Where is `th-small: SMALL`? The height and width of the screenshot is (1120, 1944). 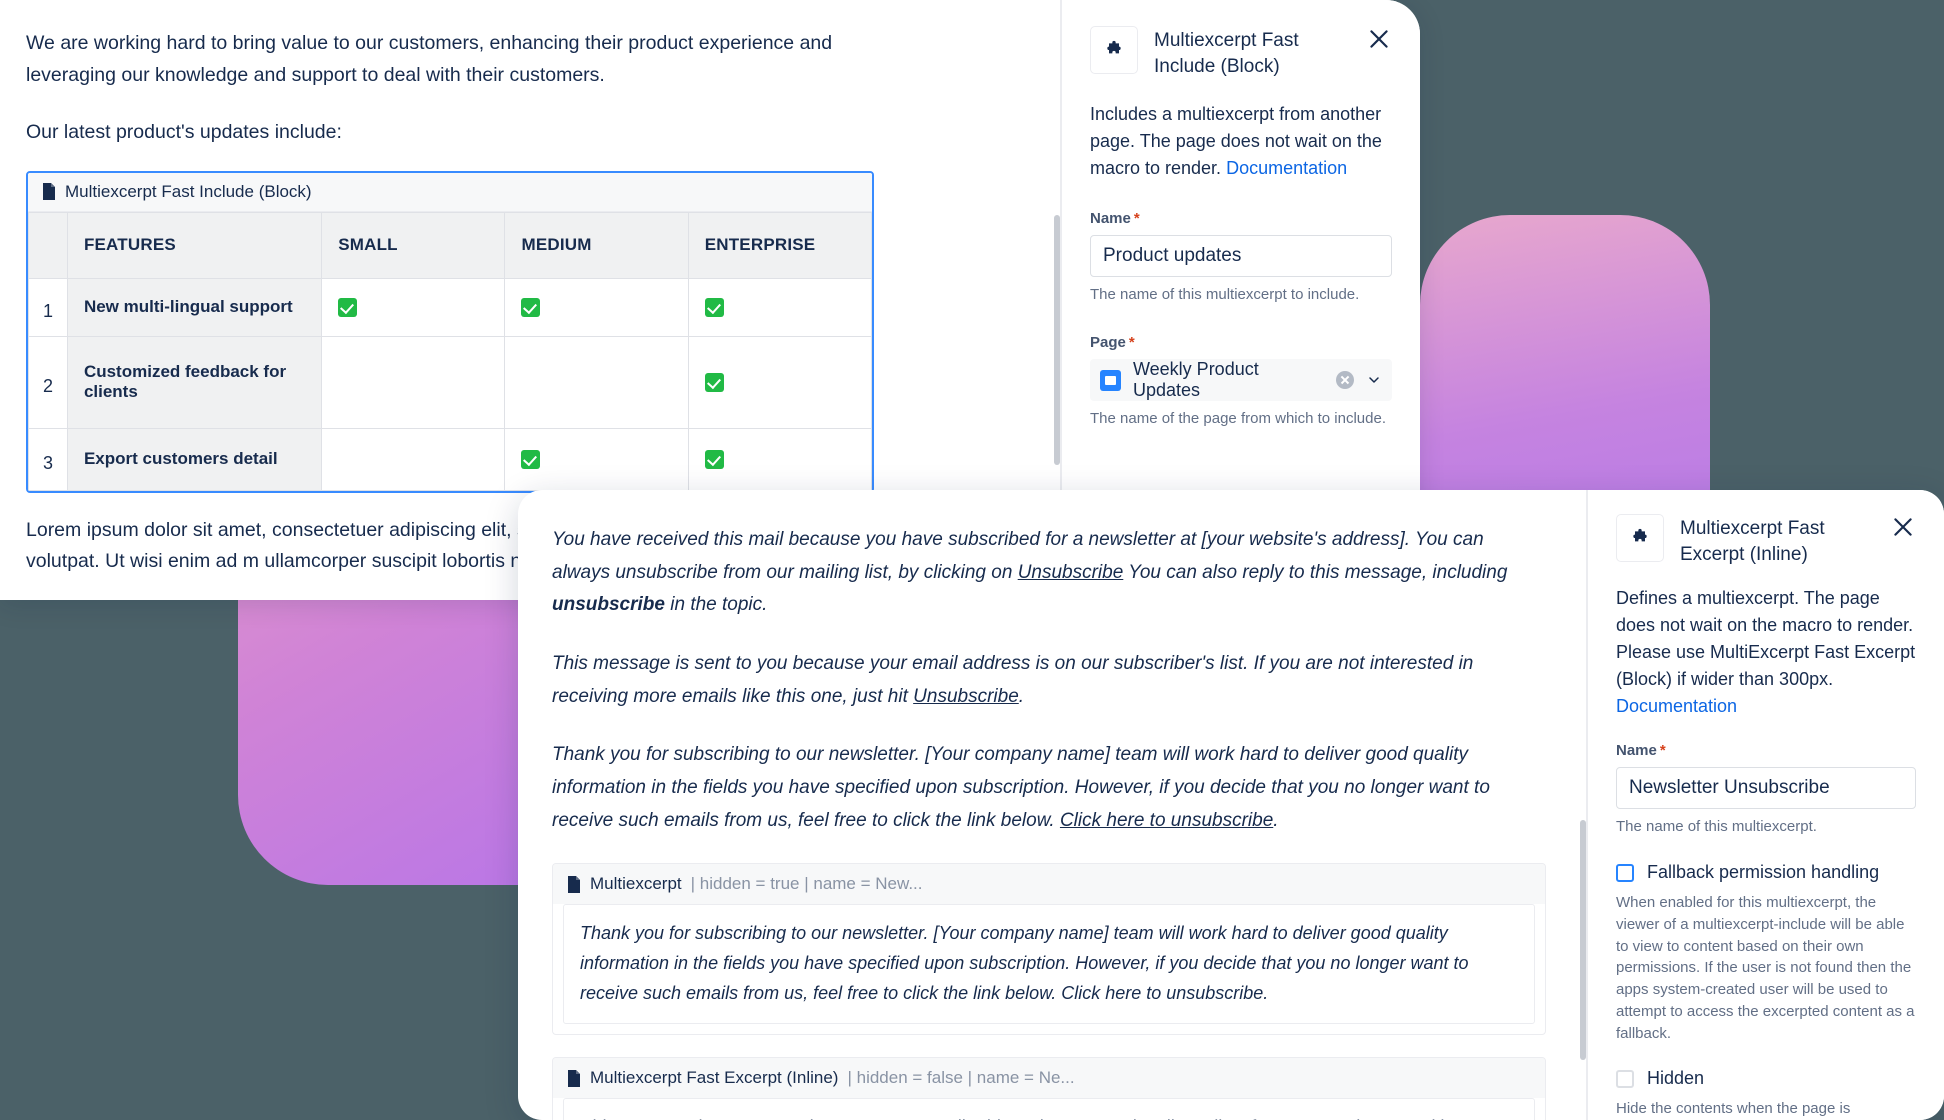
th-small: SMALL is located at coordinates (413, 245).